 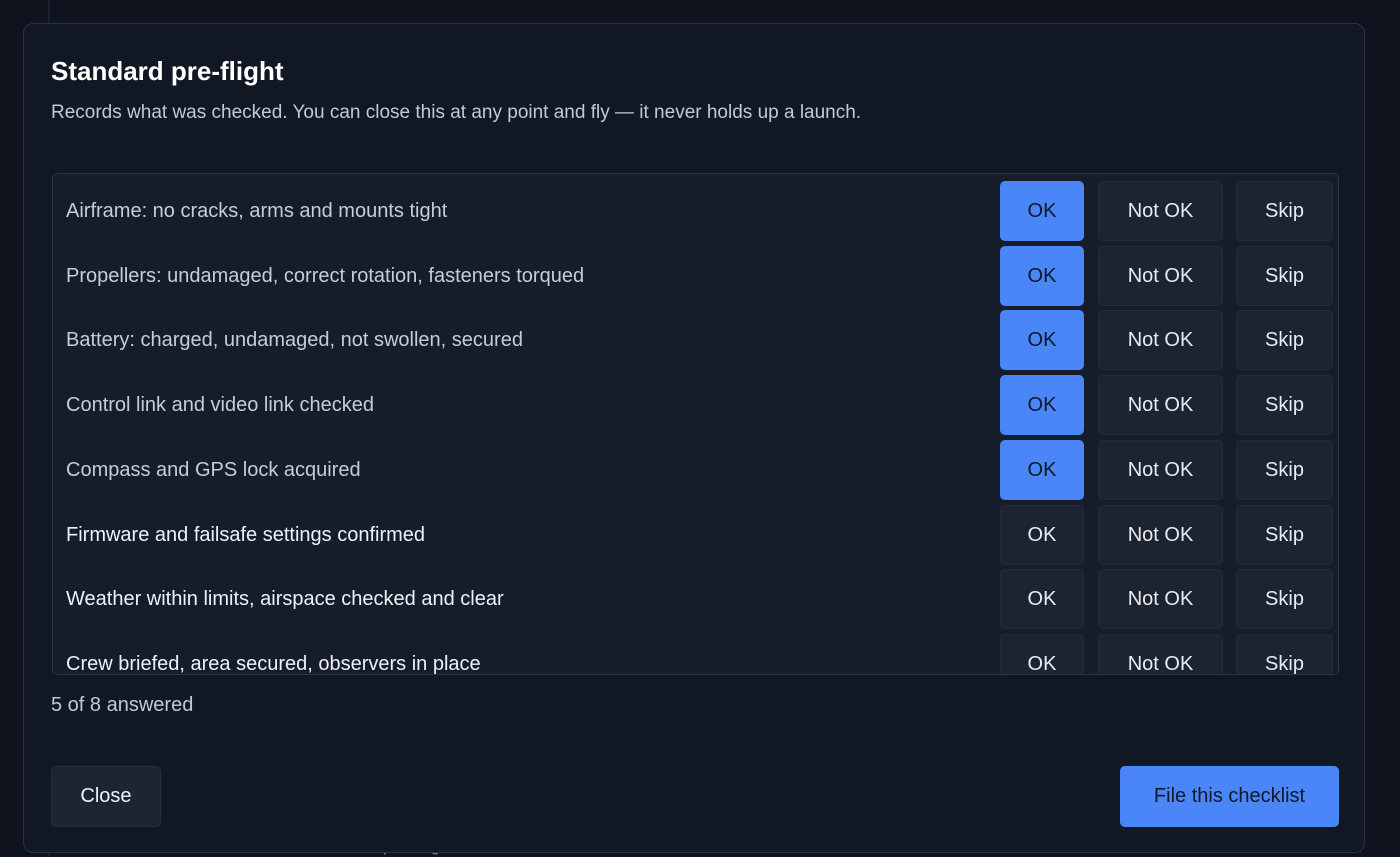 What do you see at coordinates (246, 534) in the screenshot?
I see `checklist-item-label: Firmware and failsafe settings confirmed` at bounding box center [246, 534].